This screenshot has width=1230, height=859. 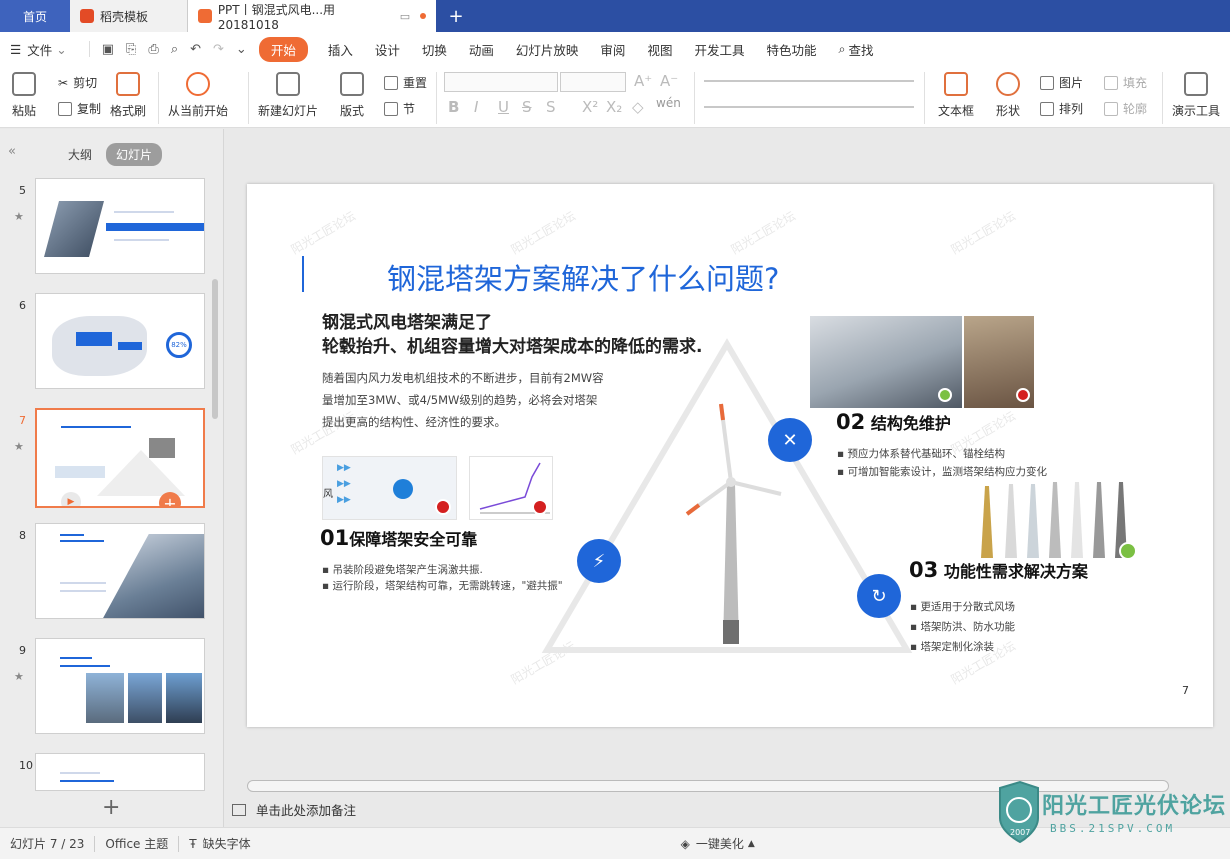 What do you see at coordinates (218, 49) in the screenshot?
I see `redo-icon: ↷` at bounding box center [218, 49].